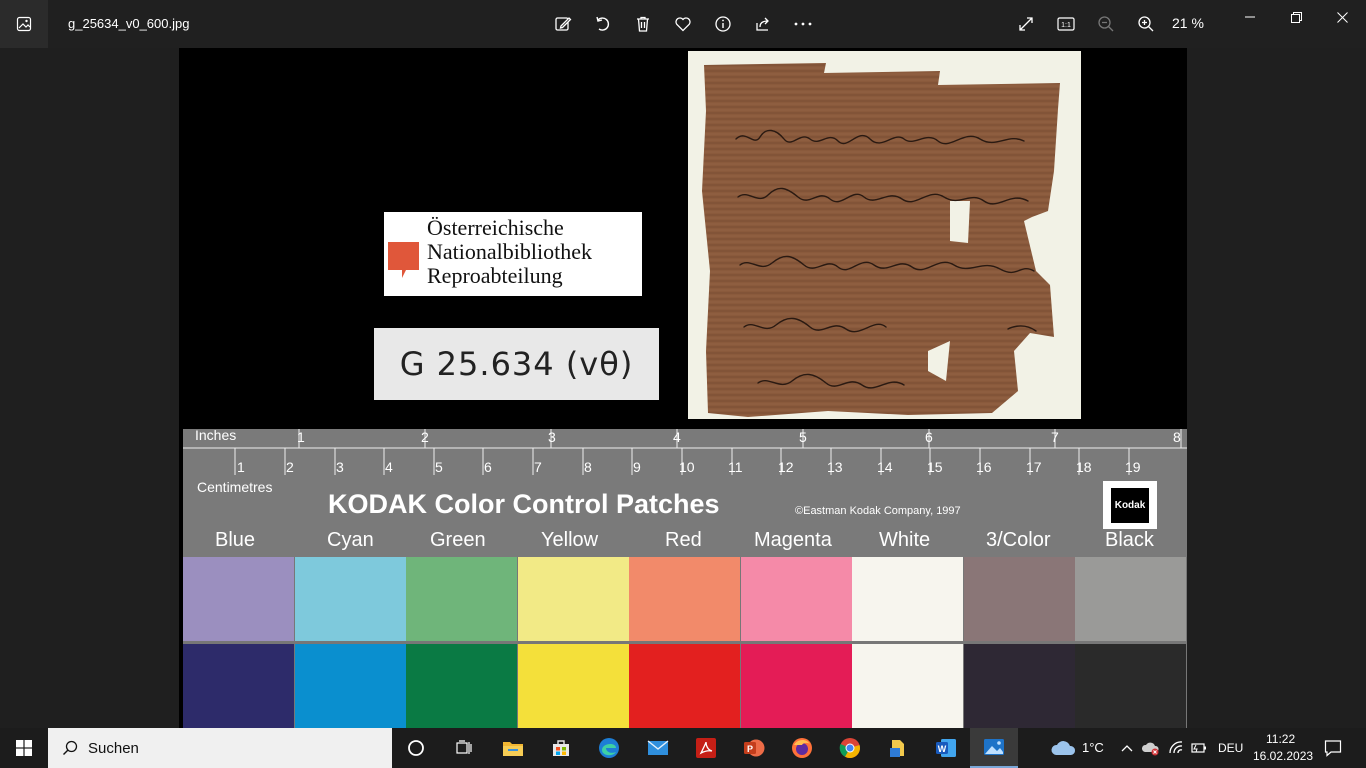 This screenshot has height=768, width=1366. What do you see at coordinates (803, 437) in the screenshot?
I see `inch-mark: 5` at bounding box center [803, 437].